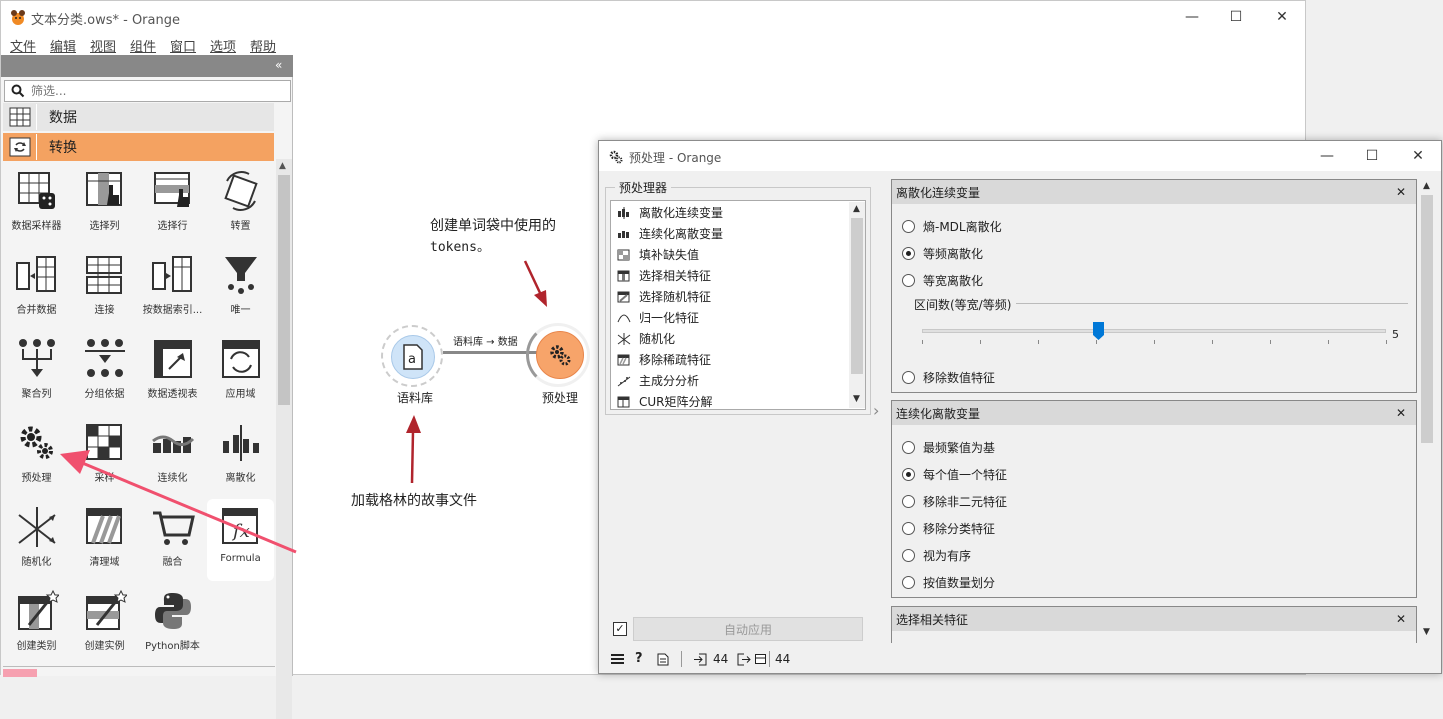 The image size is (1443, 719). What do you see at coordinates (36, 625) in the screenshot?
I see `widget-create-class: 创建类别` at bounding box center [36, 625].